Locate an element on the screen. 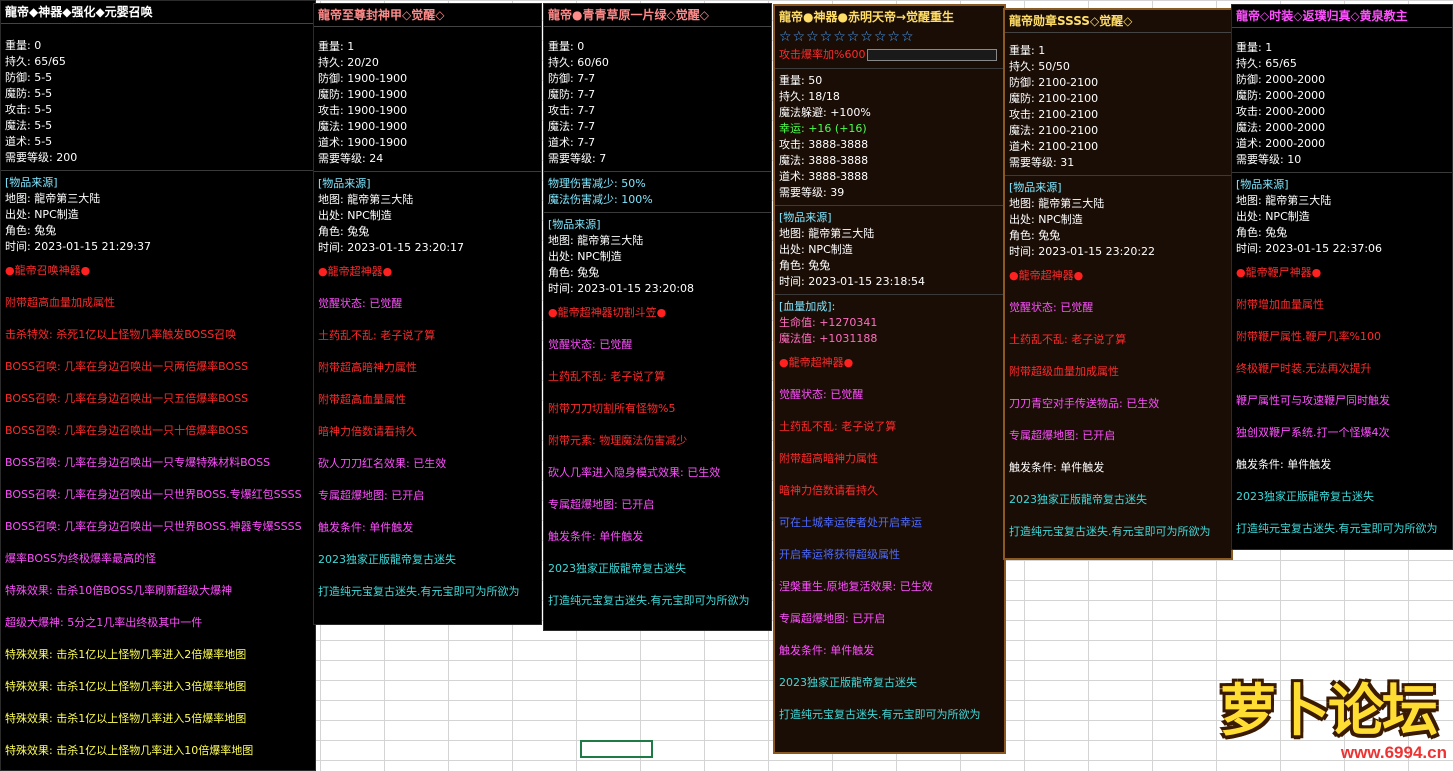 This screenshot has height=771, width=1453. source-line: 时间: 2023-01-15 23:20:22 is located at coordinates (1082, 251).